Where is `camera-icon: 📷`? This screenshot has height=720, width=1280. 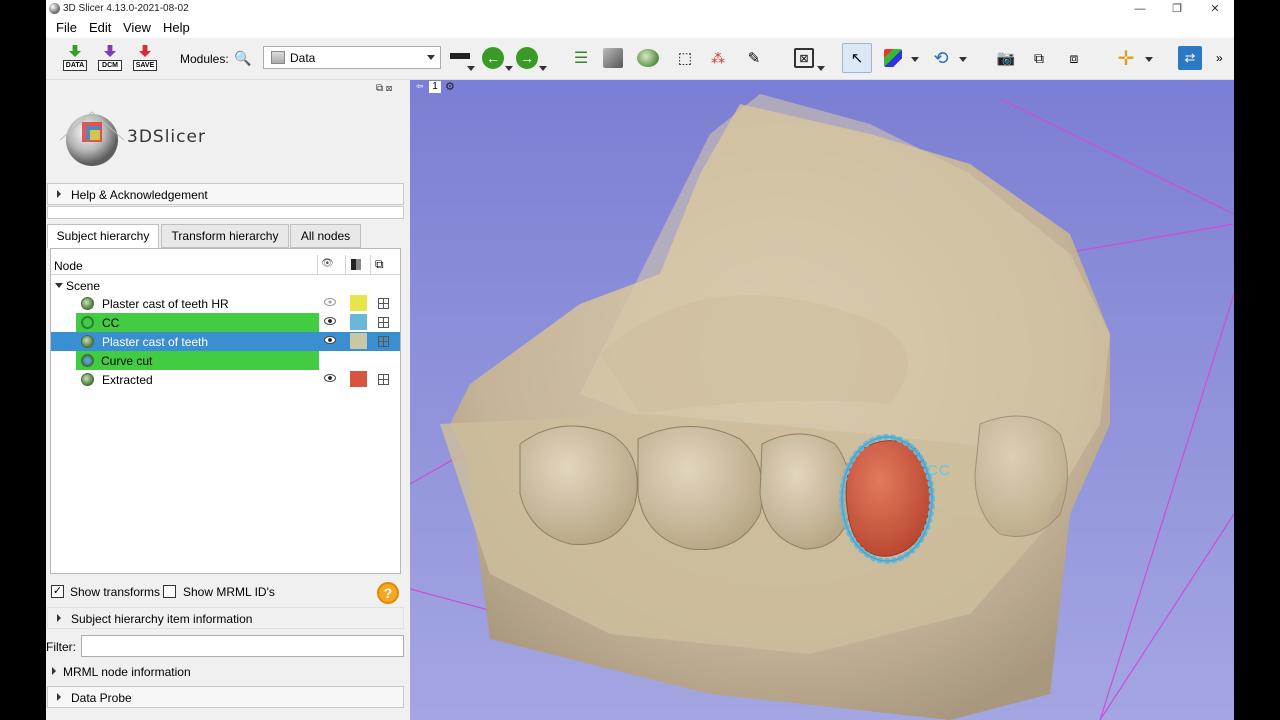 camera-icon: 📷 is located at coordinates (1006, 58).